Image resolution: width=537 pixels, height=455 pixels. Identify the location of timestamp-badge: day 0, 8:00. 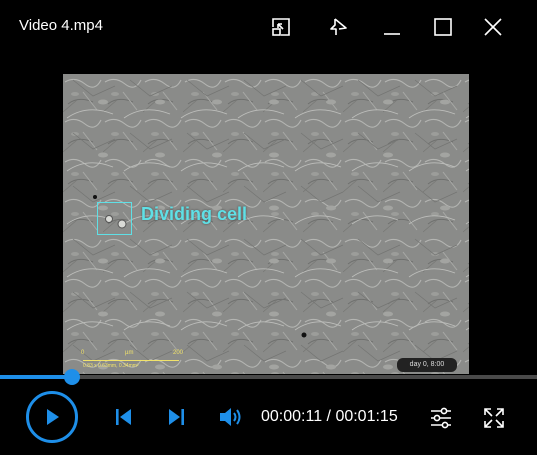
(427, 365).